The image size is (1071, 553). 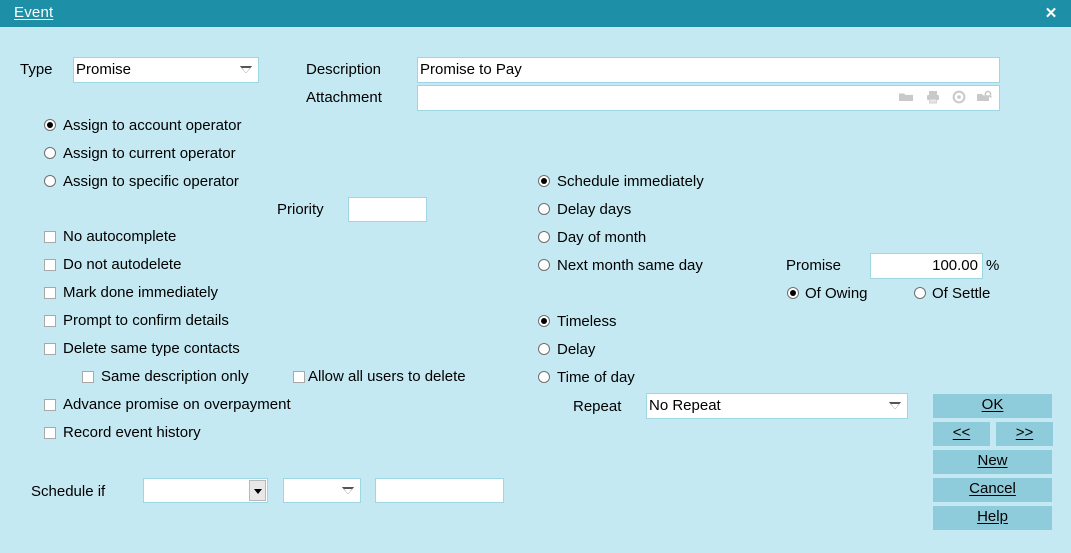 I want to click on help-button-rest: elp, so click(x=997, y=516).